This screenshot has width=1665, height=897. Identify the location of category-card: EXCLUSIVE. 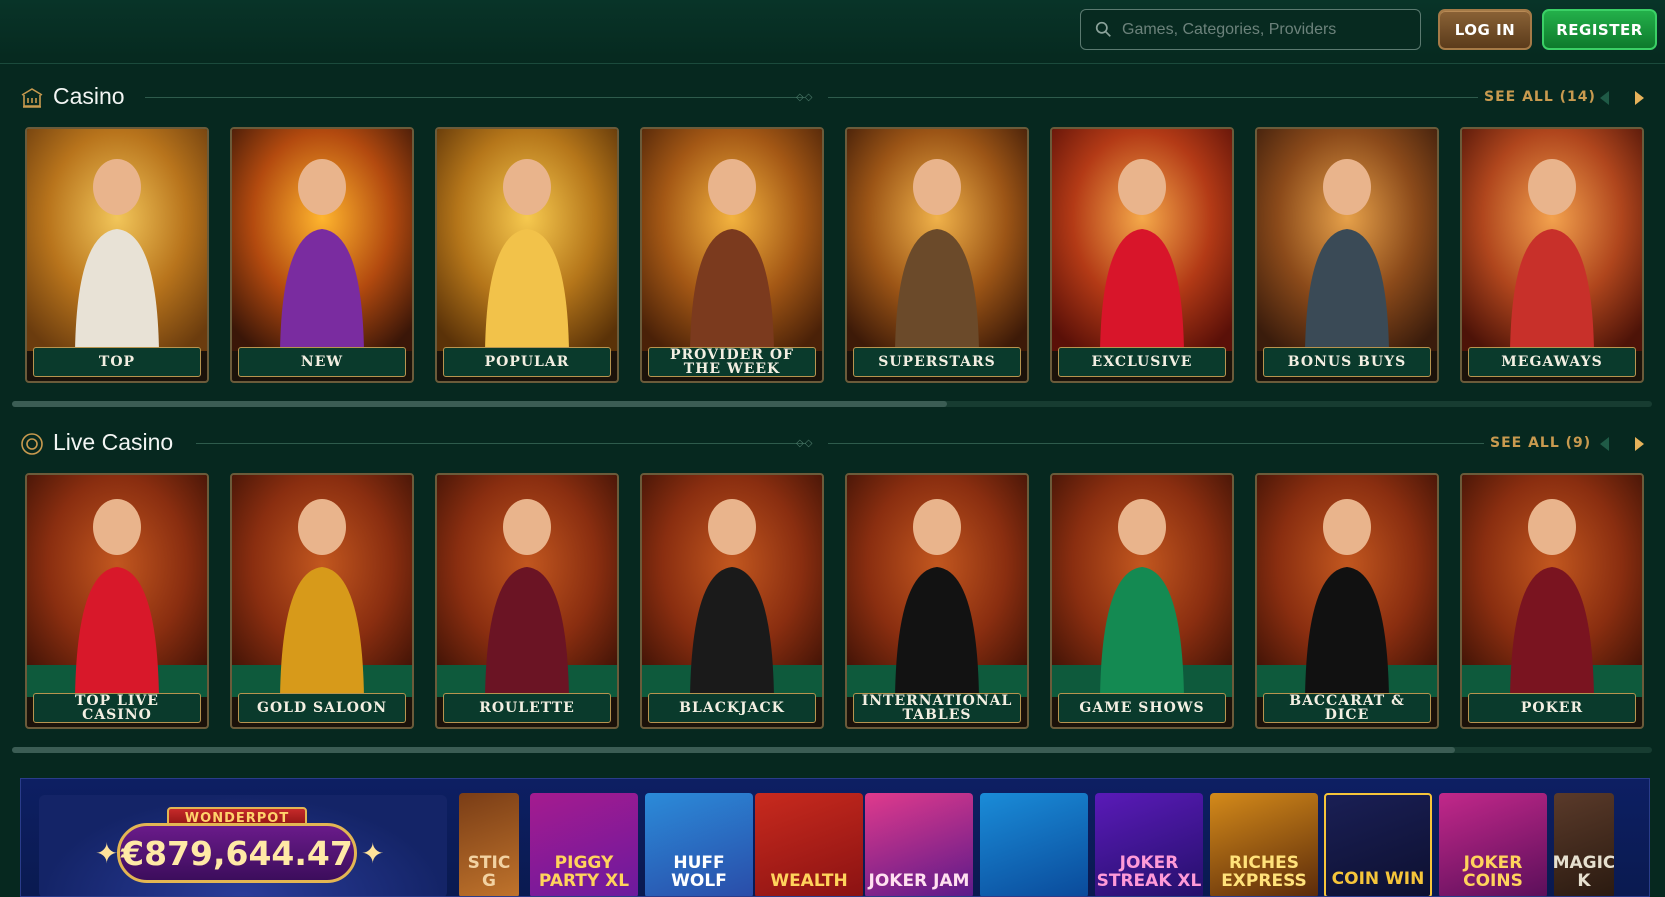
(1142, 255).